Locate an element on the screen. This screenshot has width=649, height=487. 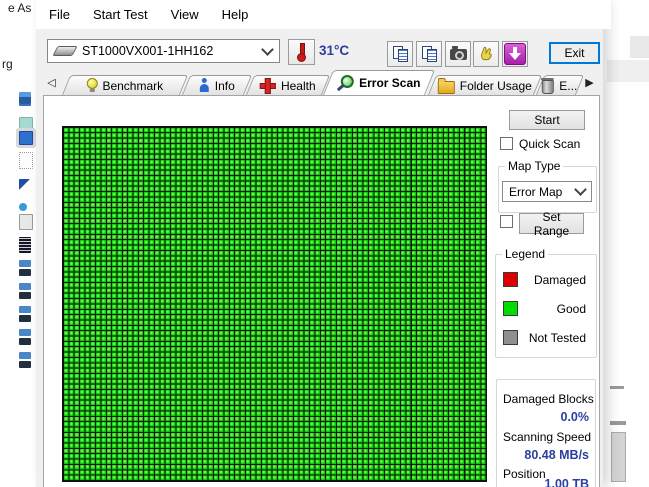
legend-good-label: Good is located at coordinates (571, 309).